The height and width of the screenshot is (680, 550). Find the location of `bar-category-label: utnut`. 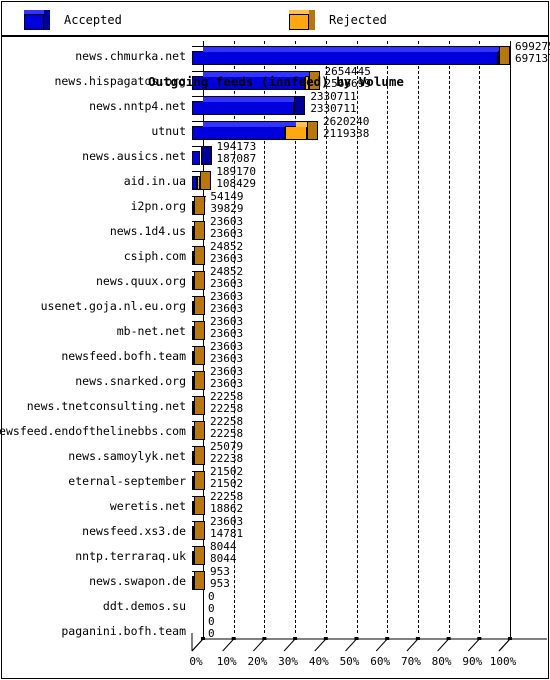

bar-category-label: utnut is located at coordinates (168, 130).